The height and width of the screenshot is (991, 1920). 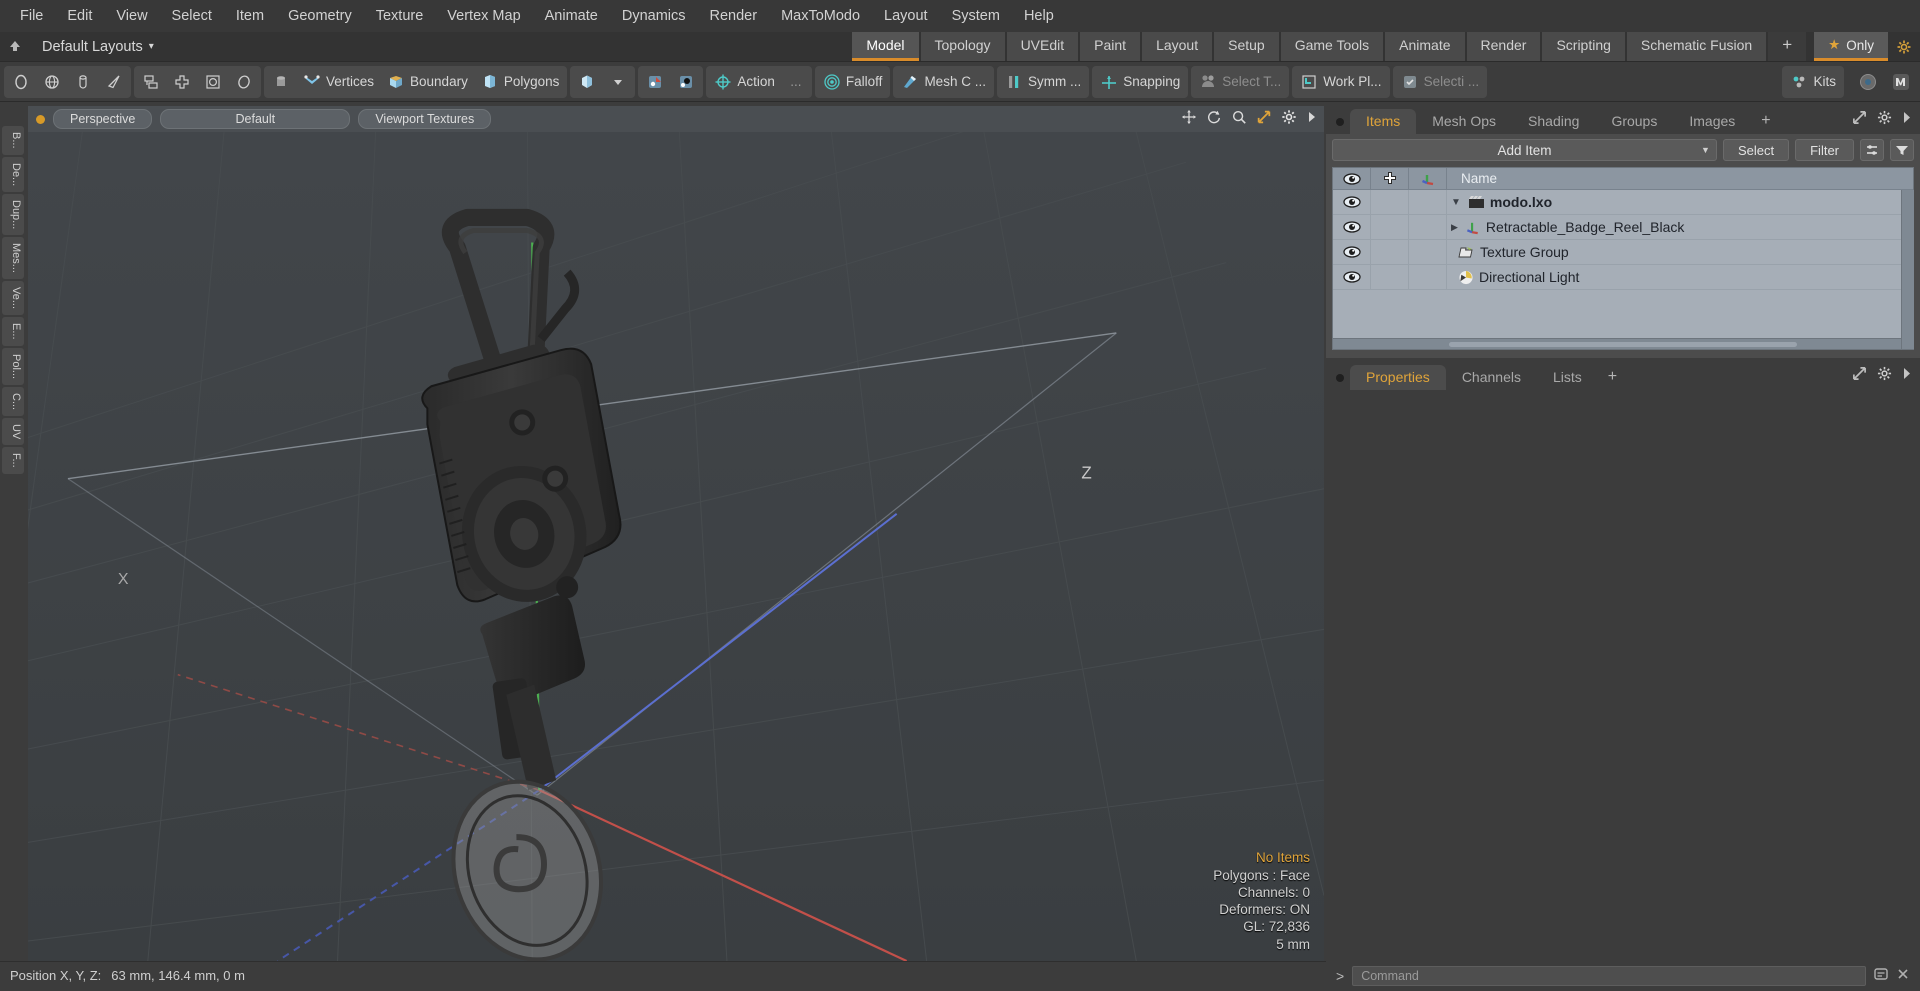 I want to click on axis-icon, so click(x=1428, y=178).